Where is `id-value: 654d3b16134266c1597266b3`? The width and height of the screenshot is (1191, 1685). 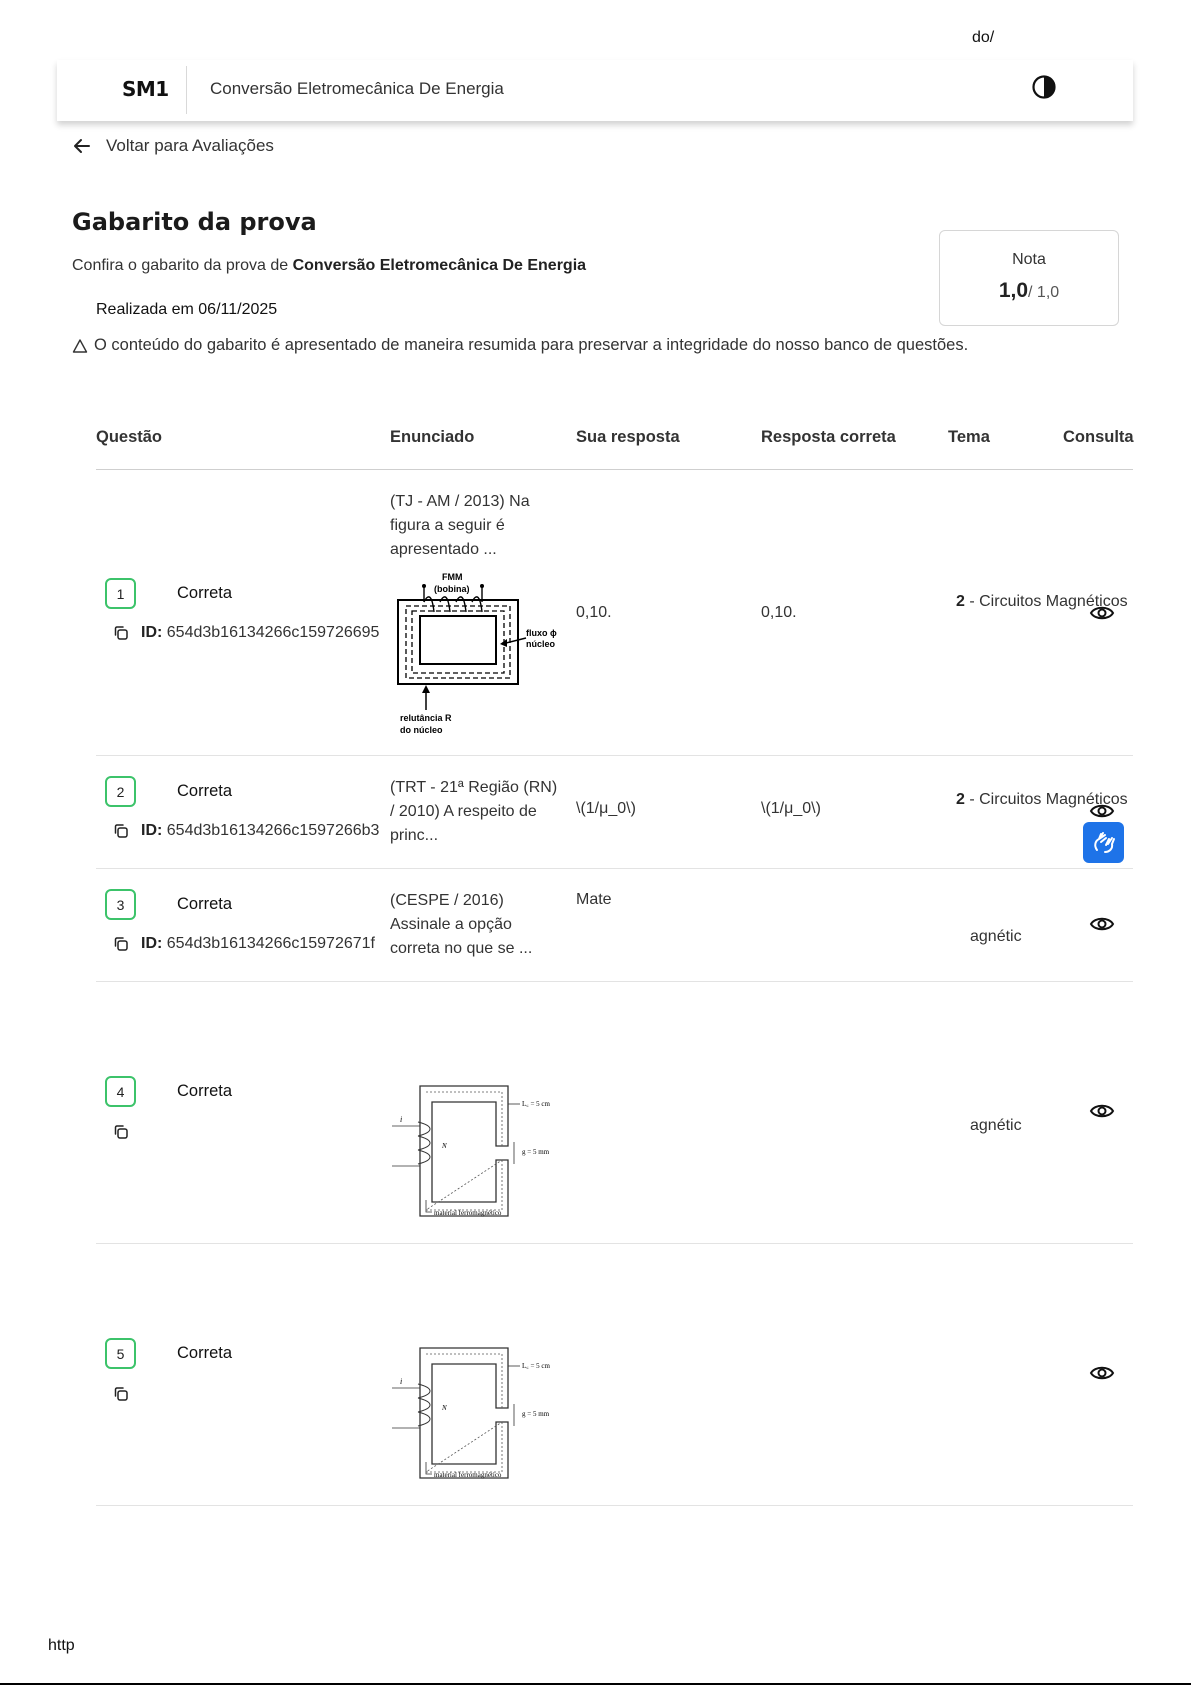 id-value: 654d3b16134266c1597266b3 is located at coordinates (273, 830).